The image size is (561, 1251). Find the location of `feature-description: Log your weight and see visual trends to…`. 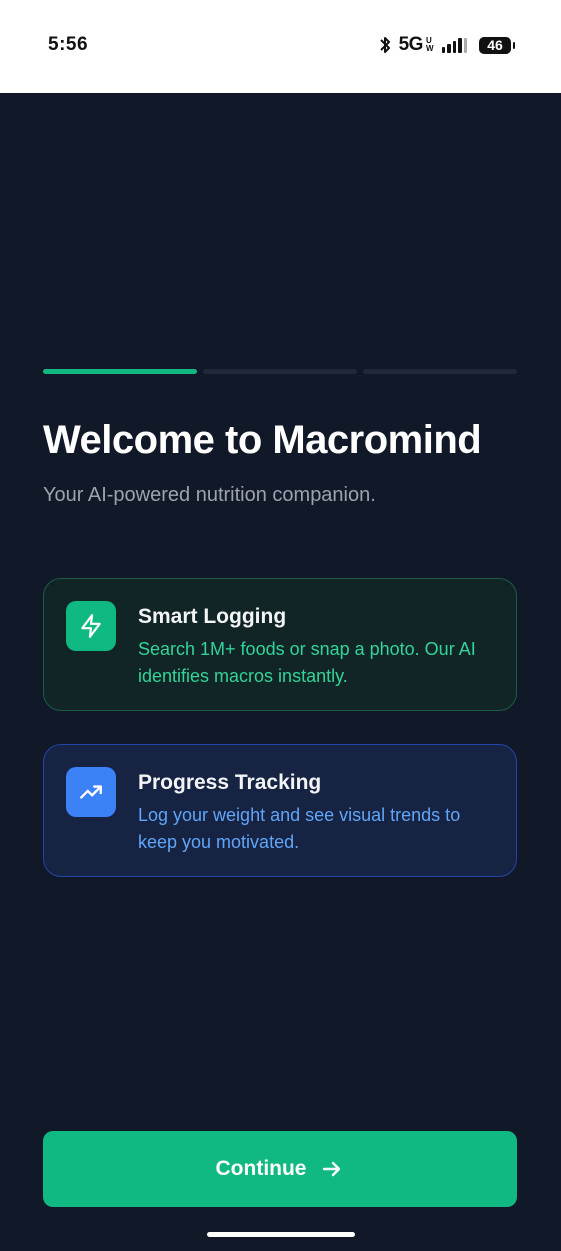

feature-description: Log your weight and see visual trends to… is located at coordinates (299, 828).